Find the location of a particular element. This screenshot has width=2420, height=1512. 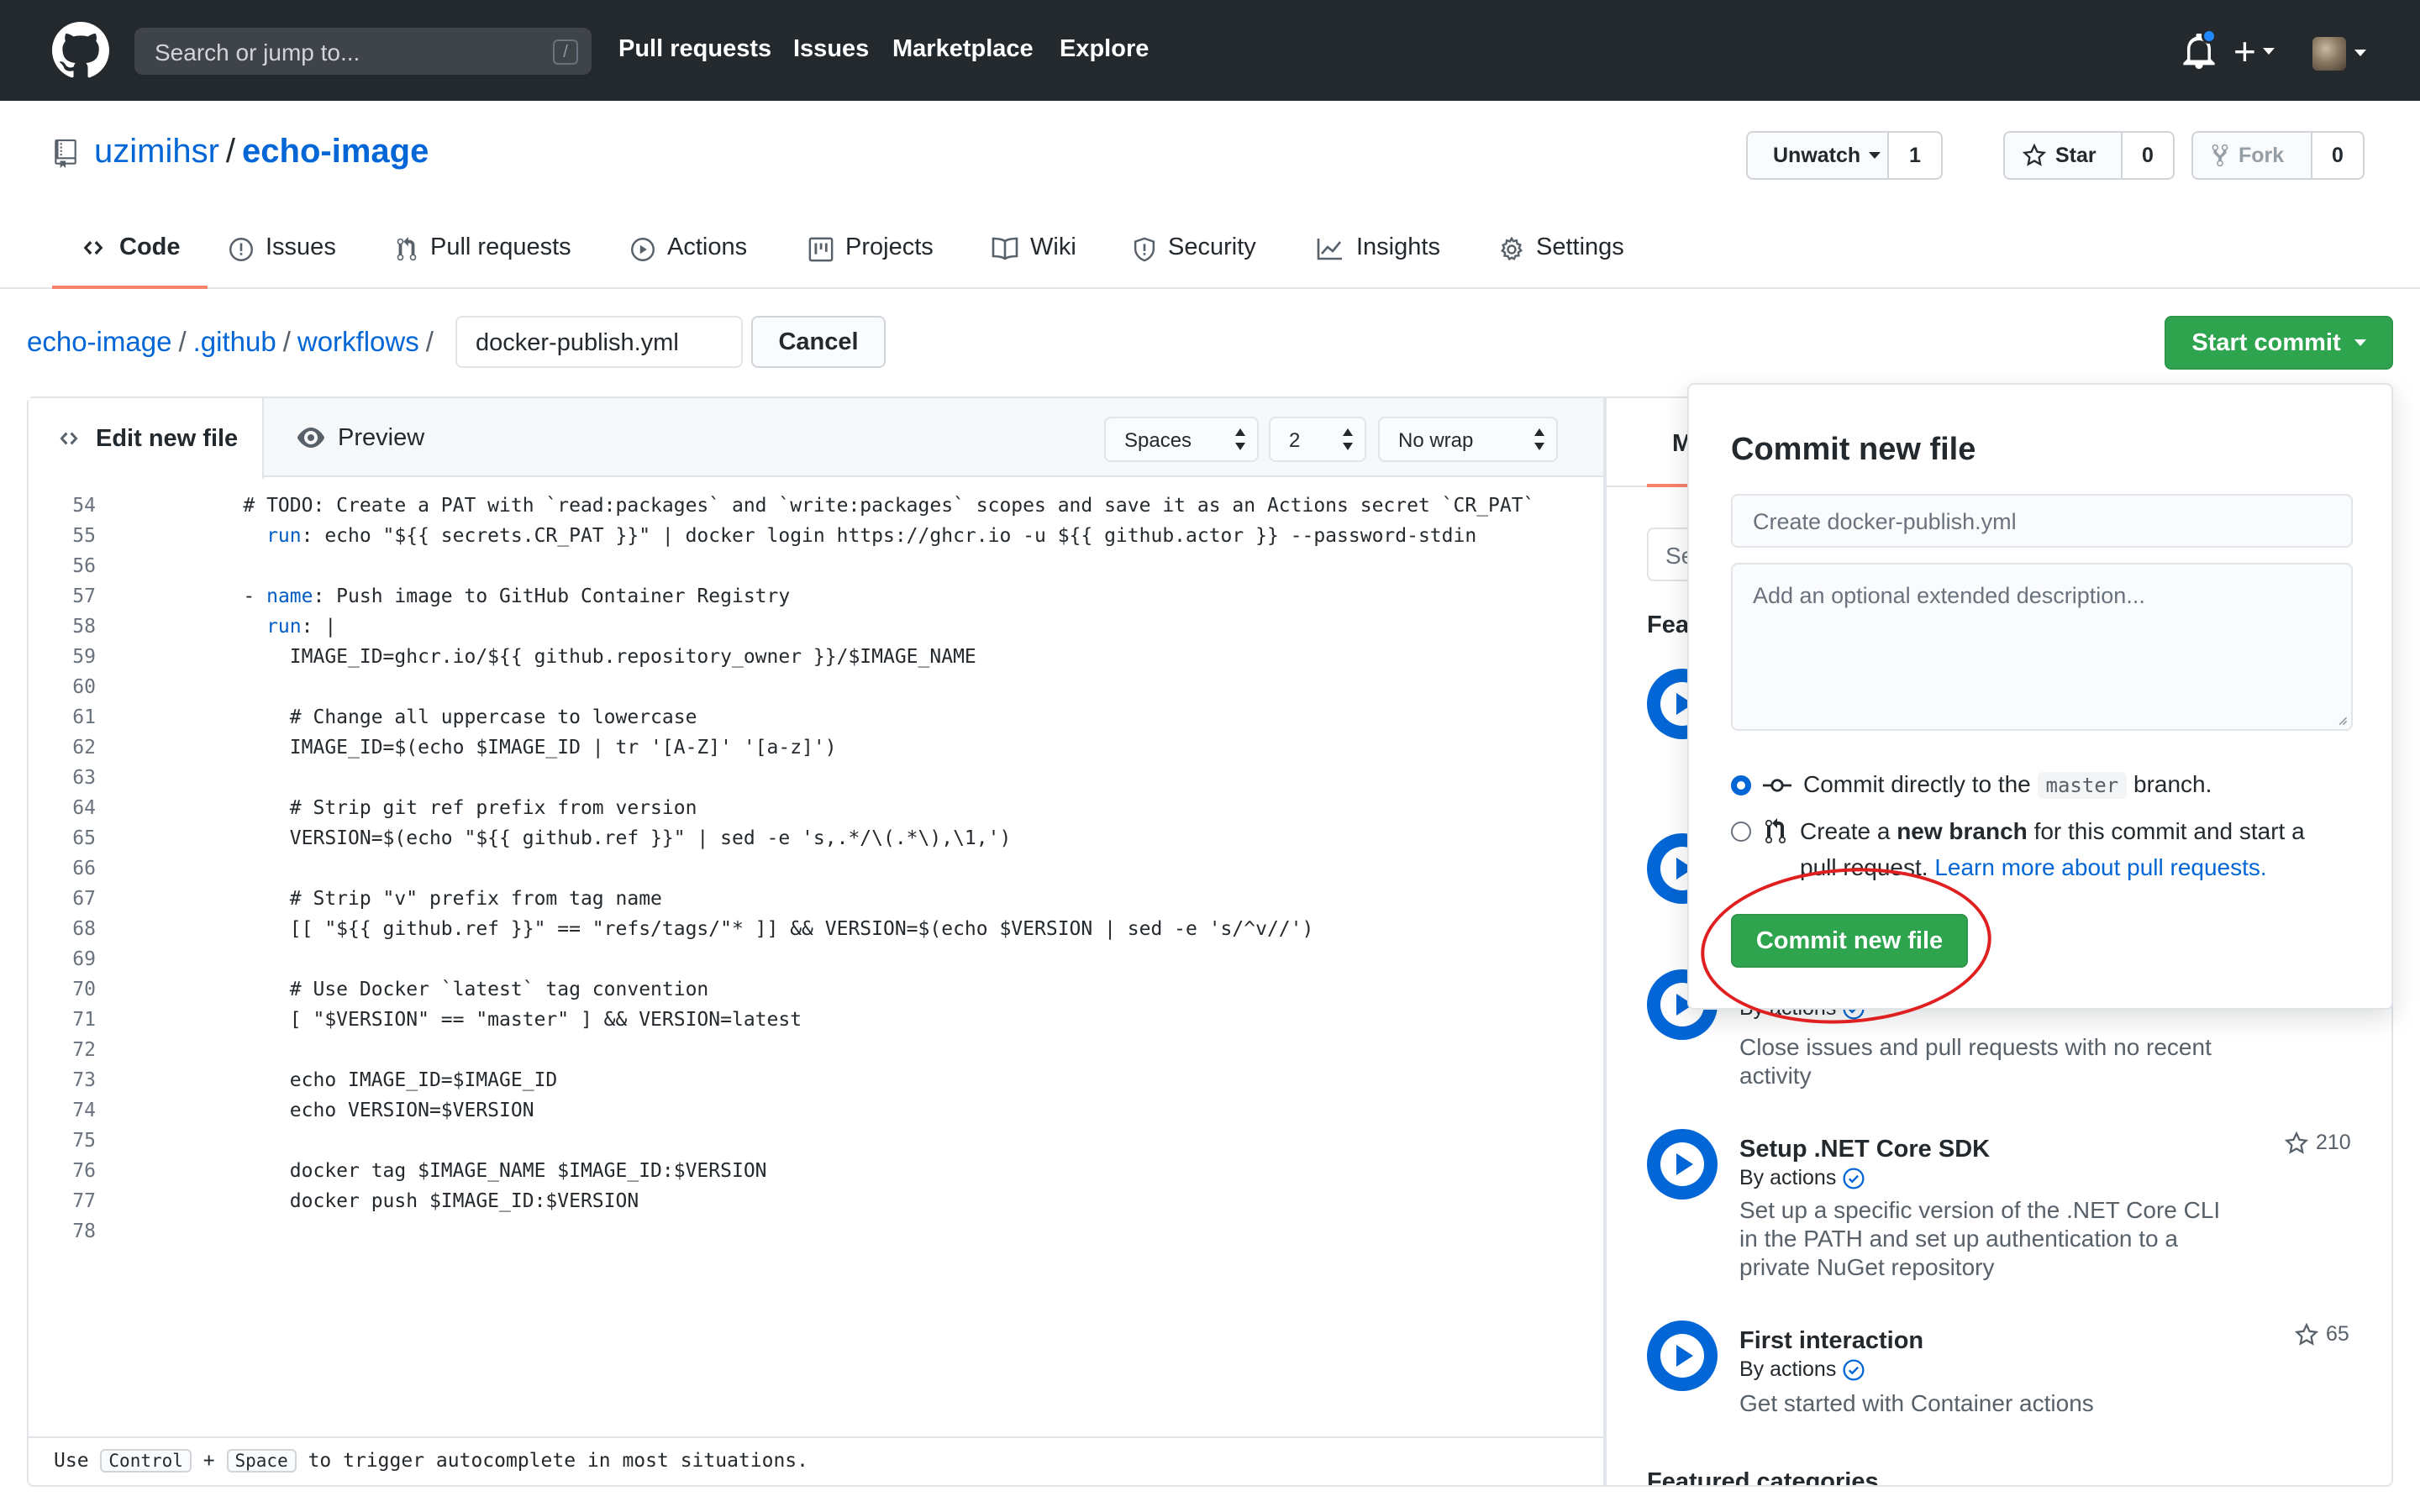

radio-commit-direct is located at coordinates (1741, 784).